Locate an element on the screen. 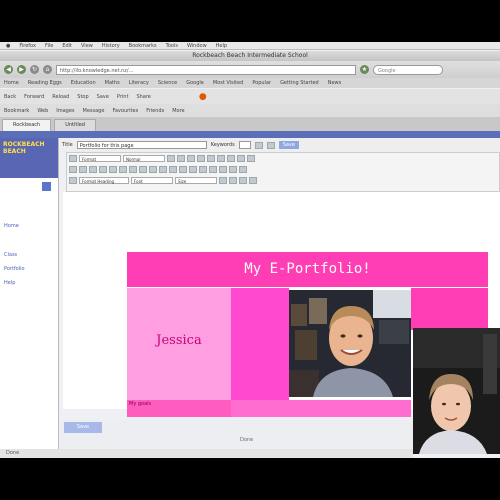  menu-firefox: Firefox is located at coordinates (27, 46).